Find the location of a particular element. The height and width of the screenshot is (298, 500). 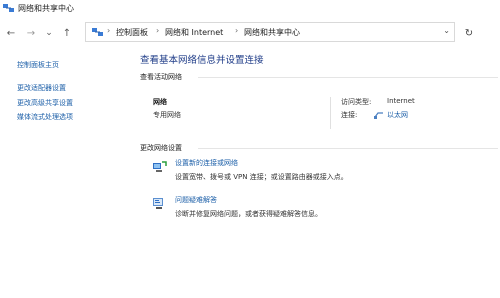

troubleshoot-problems-link: 问题疑难解答 is located at coordinates (196, 200).